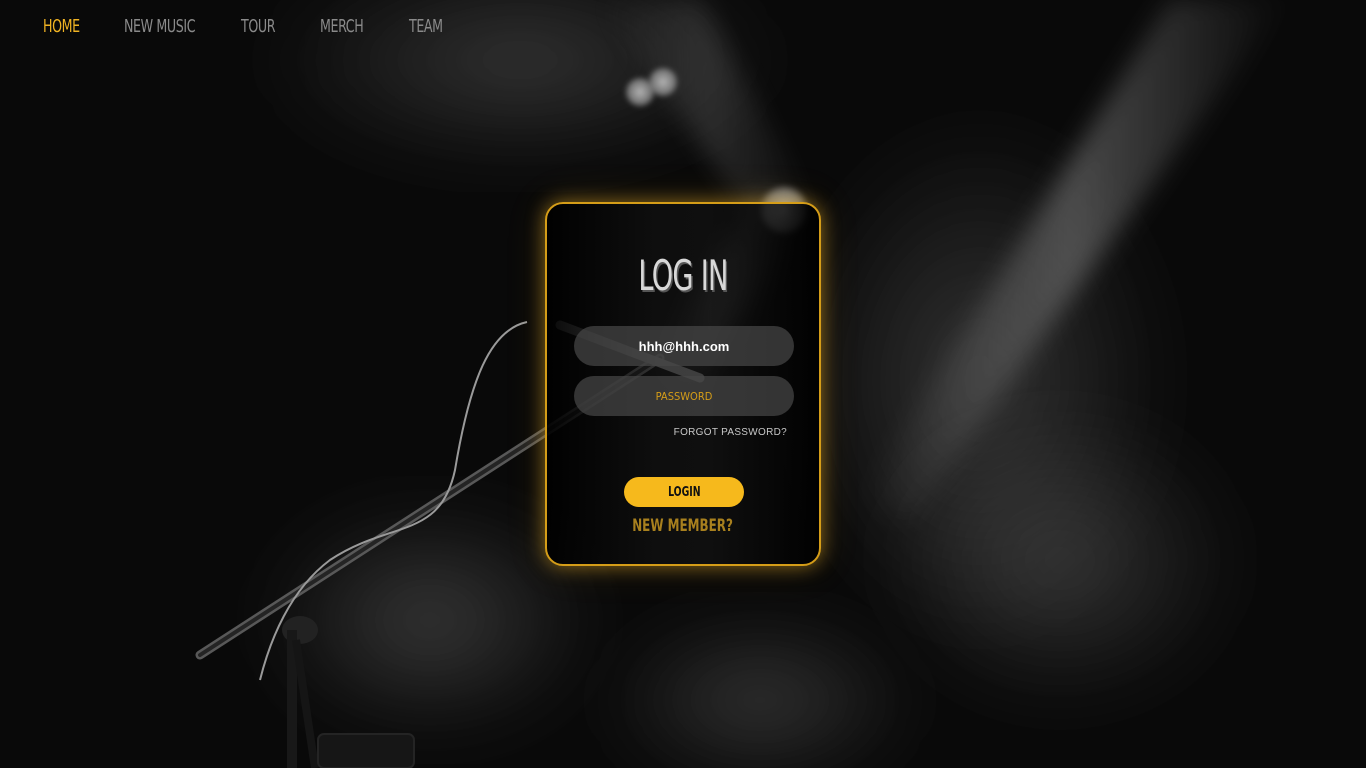  Describe the element at coordinates (684, 396) in the screenshot. I see `password-field` at that location.